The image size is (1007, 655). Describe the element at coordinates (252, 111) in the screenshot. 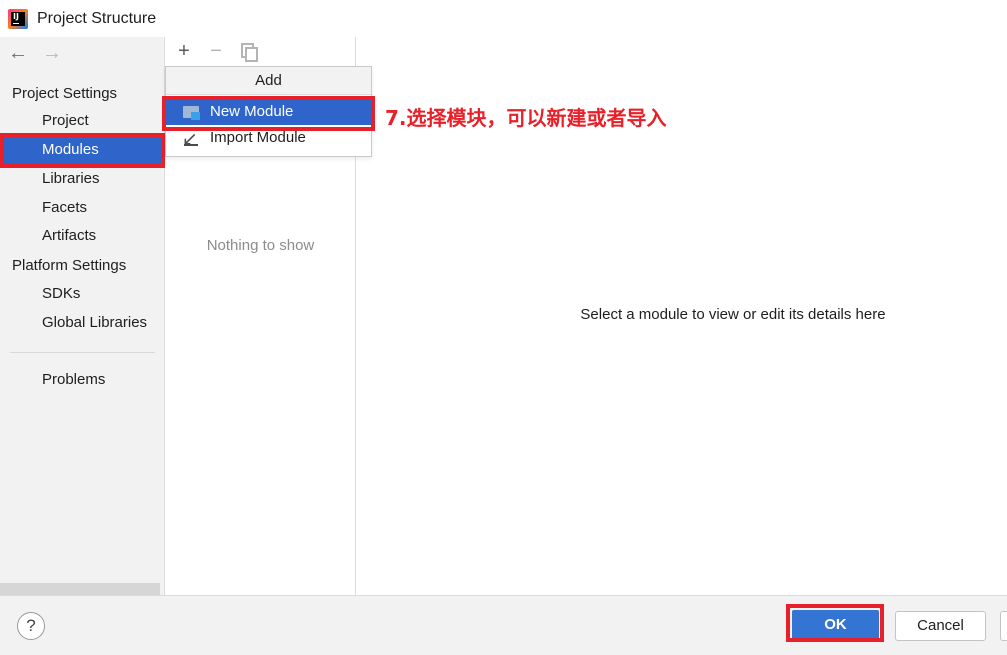

I see `menu-item-label: New Module` at that location.